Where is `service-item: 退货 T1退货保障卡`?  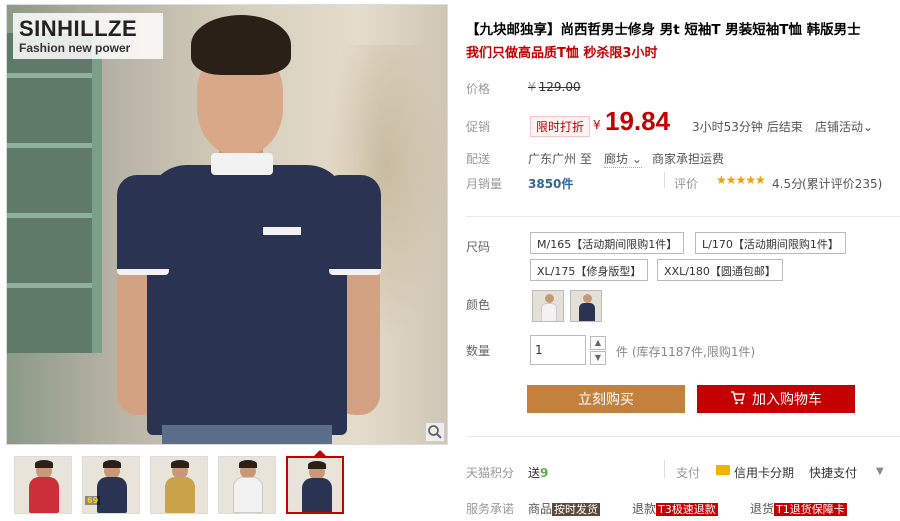 service-item: 退货 T1退货保障卡 is located at coordinates (798, 508).